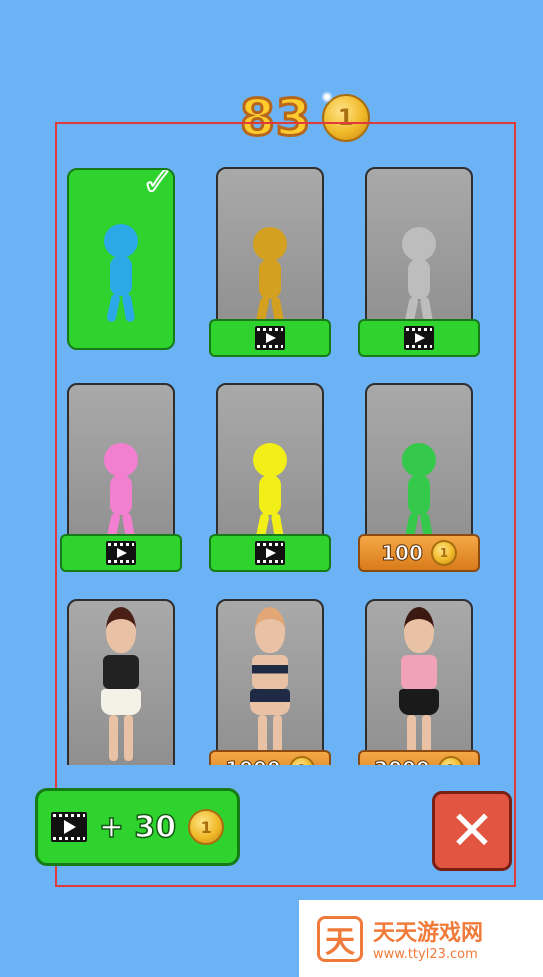 The image size is (543, 977). Describe the element at coordinates (157, 186) in the screenshot. I see `checkmark-icon: ✓` at that location.